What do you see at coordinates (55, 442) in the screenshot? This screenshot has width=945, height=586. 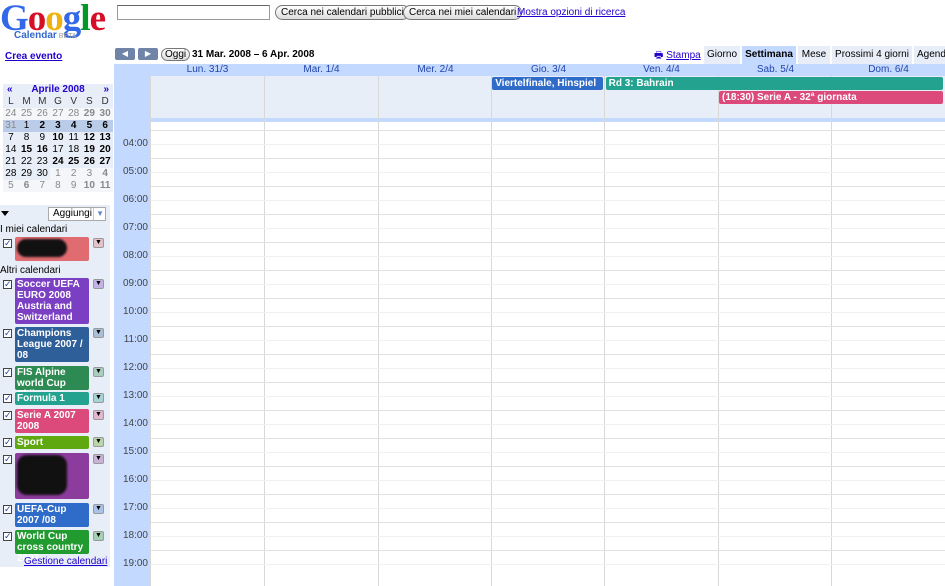 I see `calendar-entry: ✓ Sport ▼` at bounding box center [55, 442].